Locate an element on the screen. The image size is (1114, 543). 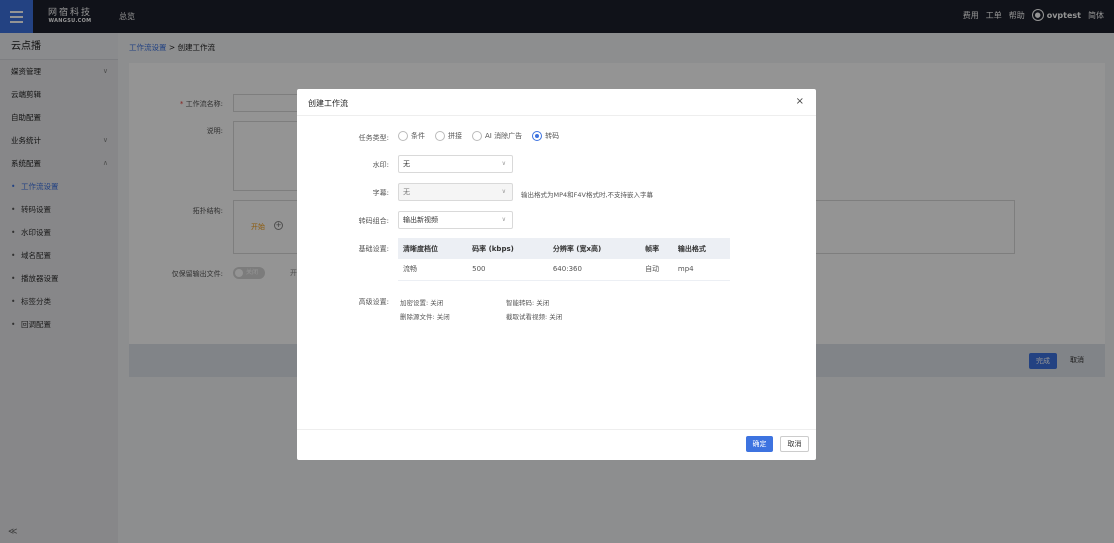
dialog-header: 创建工作流 × is located at coordinates (556, 102).